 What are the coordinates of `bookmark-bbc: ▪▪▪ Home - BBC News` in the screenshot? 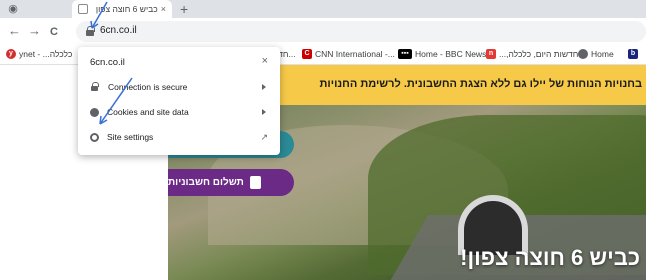 It's located at (442, 54).